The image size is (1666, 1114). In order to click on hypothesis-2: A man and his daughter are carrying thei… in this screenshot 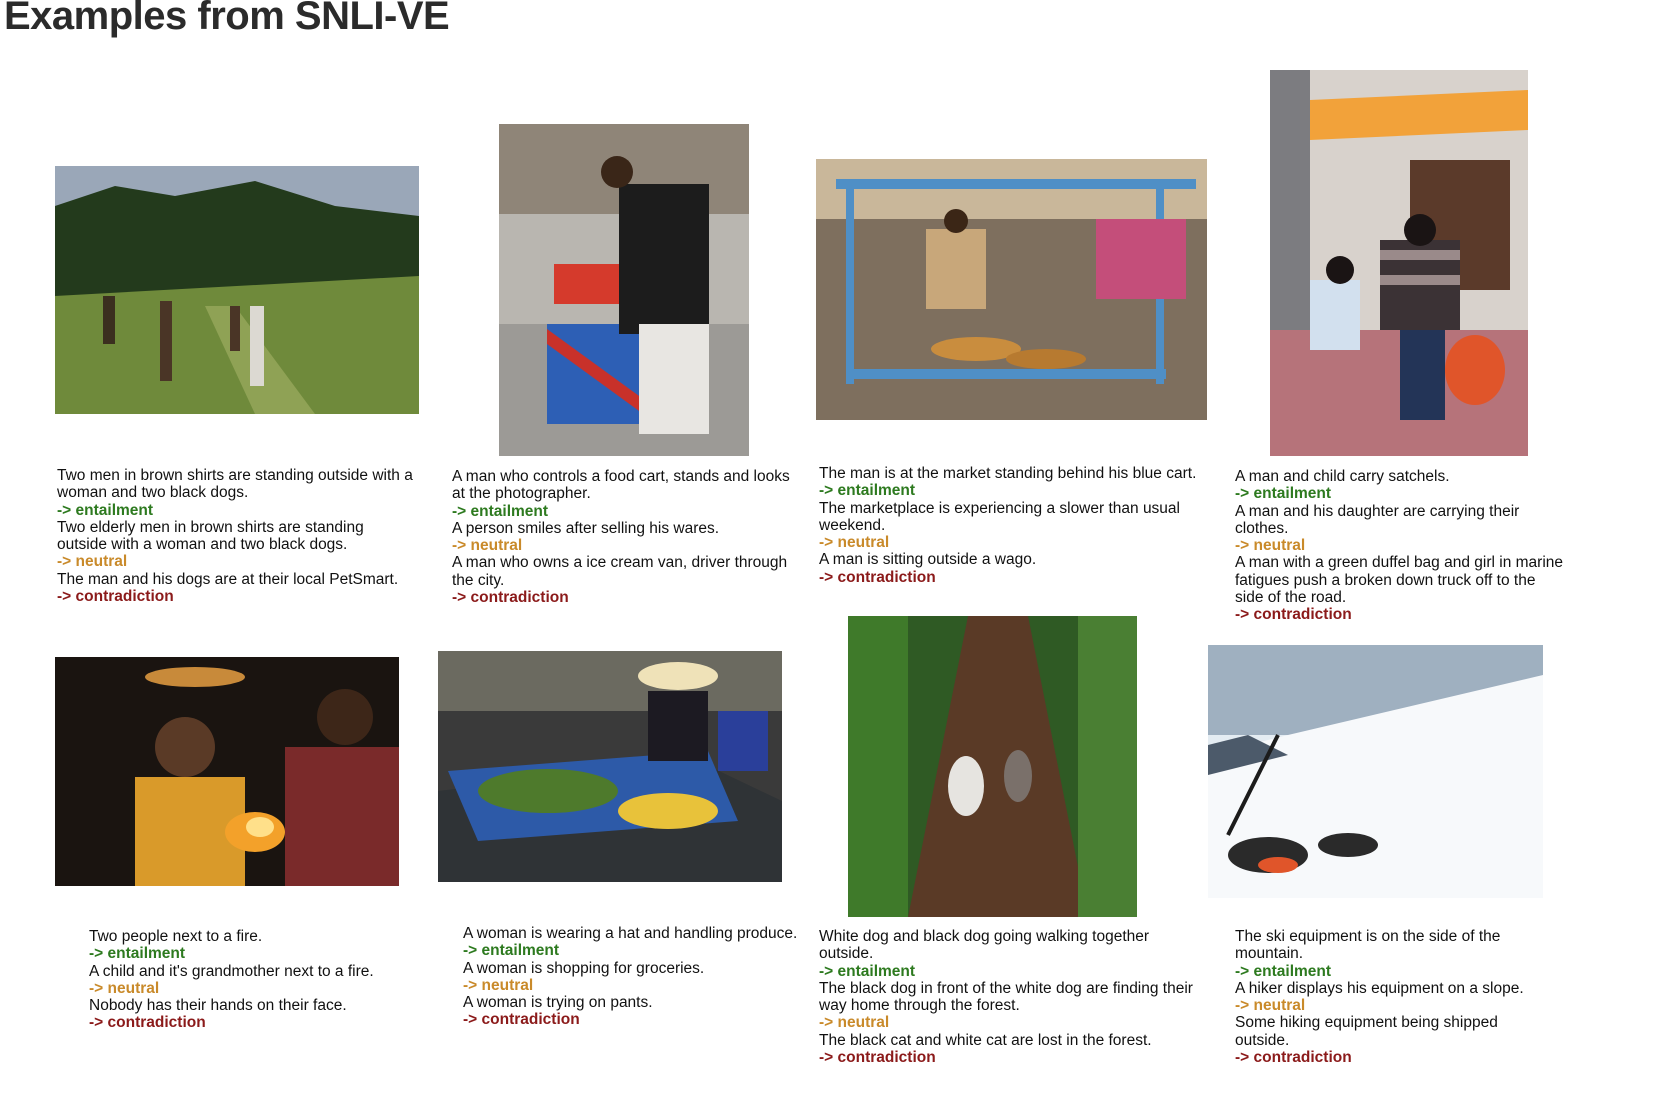, I will do `click(1377, 519)`.